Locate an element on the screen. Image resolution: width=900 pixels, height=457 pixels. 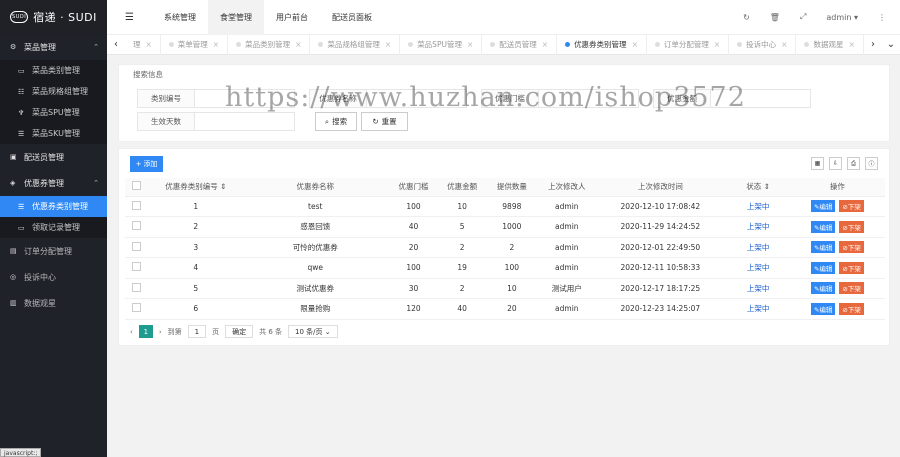
valid-days-input is located at coordinates (245, 121).